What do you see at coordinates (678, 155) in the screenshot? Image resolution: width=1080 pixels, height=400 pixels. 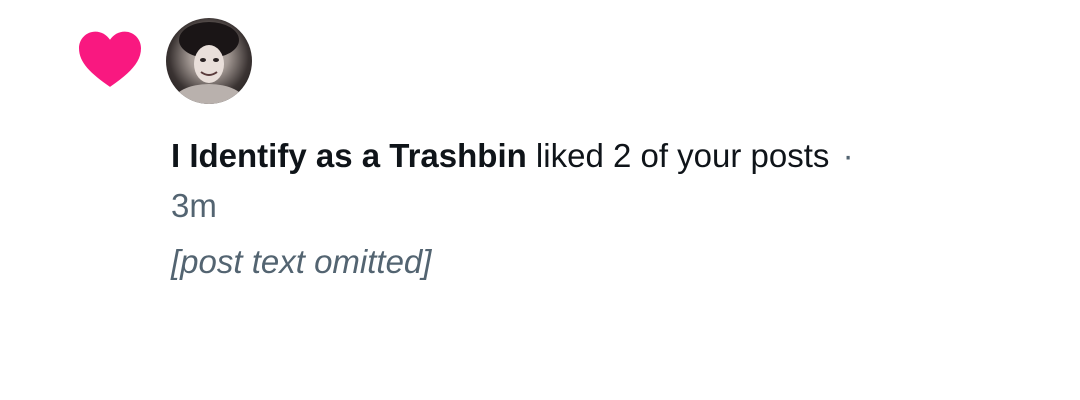 I see `notification-action-text: liked 2 of your posts` at bounding box center [678, 155].